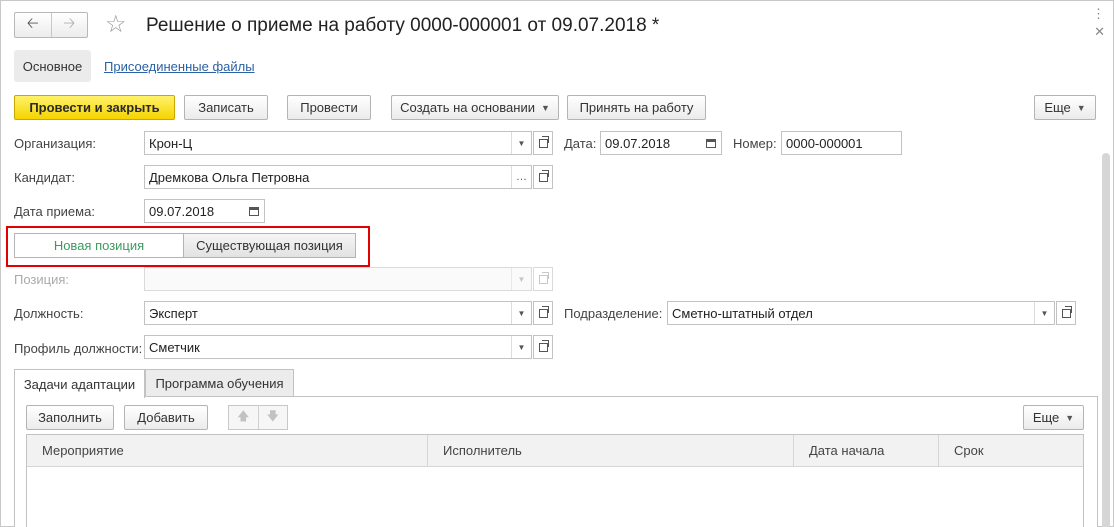  I want to click on vertical-dots-icon: ⋮, so click(1098, 14).